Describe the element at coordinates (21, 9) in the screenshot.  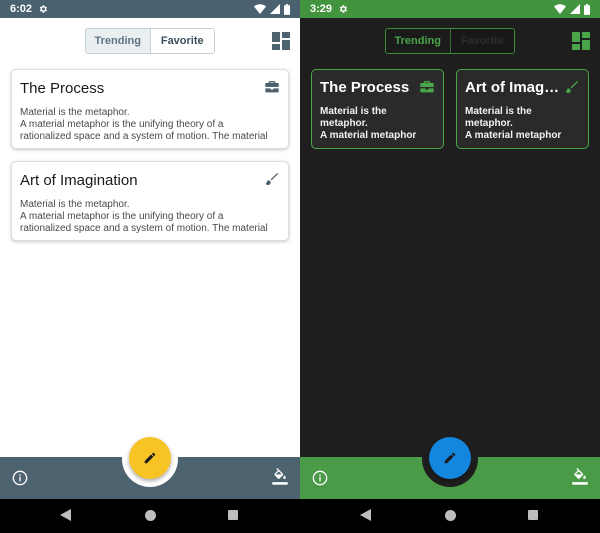
I see `status-time: 6:02` at that location.